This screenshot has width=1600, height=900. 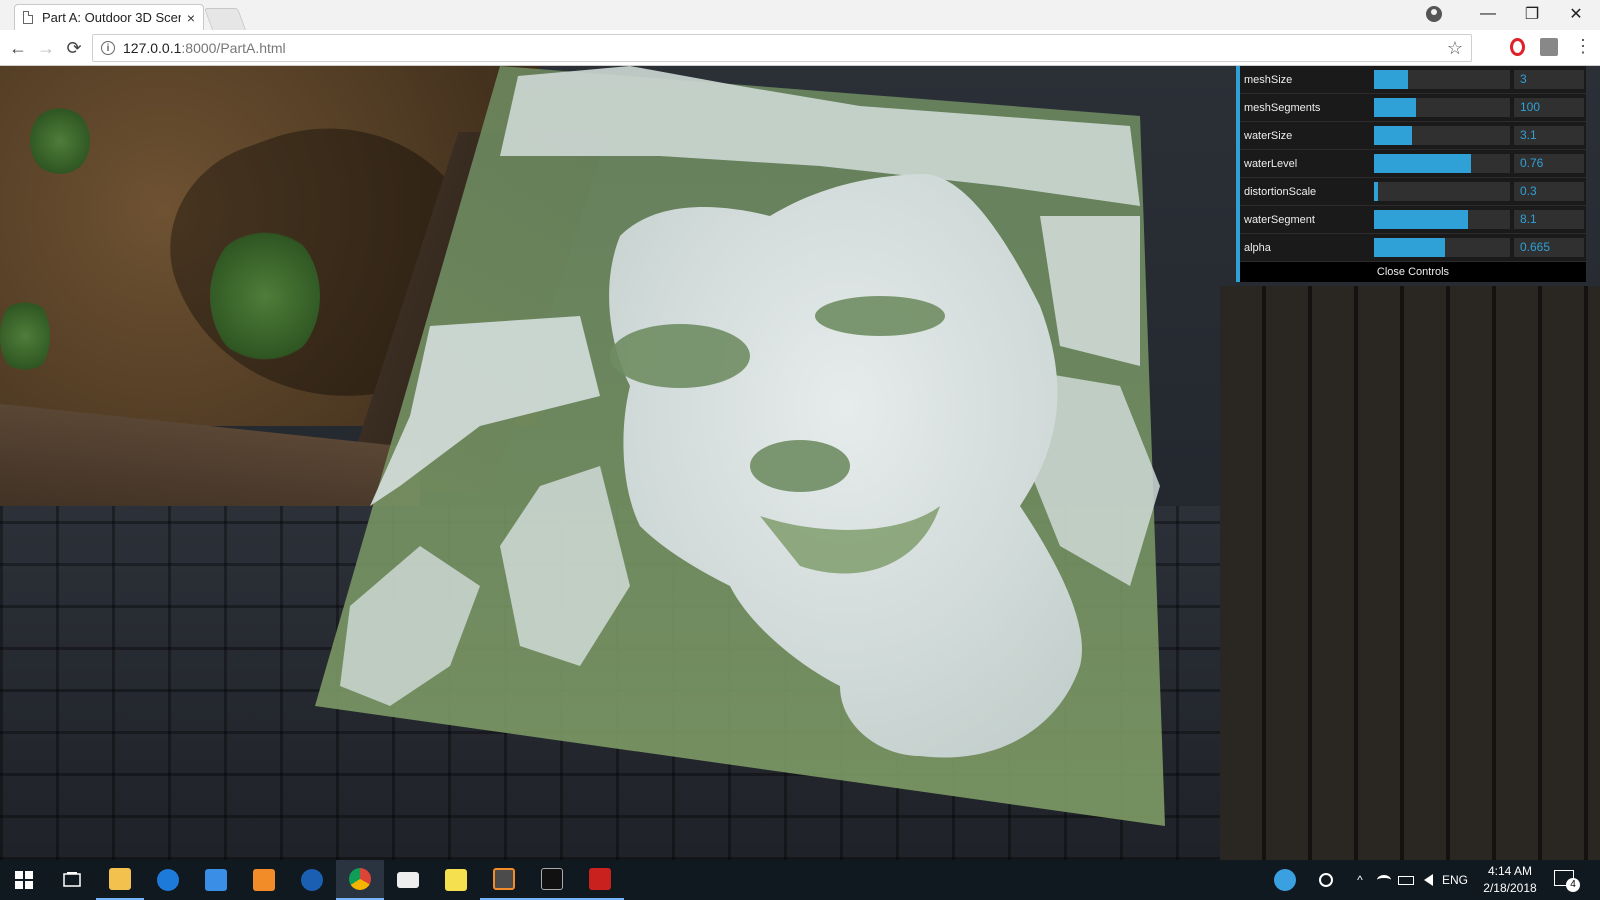 What do you see at coordinates (1517, 47) in the screenshot?
I see `opera-extension-icon` at bounding box center [1517, 47].